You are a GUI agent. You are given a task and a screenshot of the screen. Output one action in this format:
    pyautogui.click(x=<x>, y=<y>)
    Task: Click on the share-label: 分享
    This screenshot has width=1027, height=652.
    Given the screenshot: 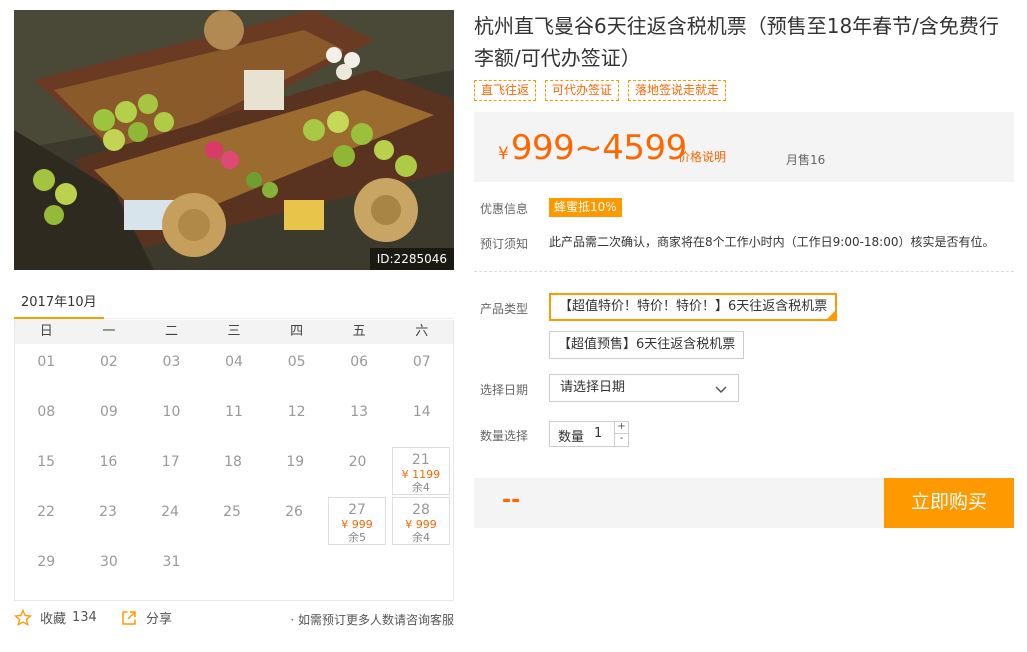 What is the action you would take?
    pyautogui.click(x=159, y=619)
    